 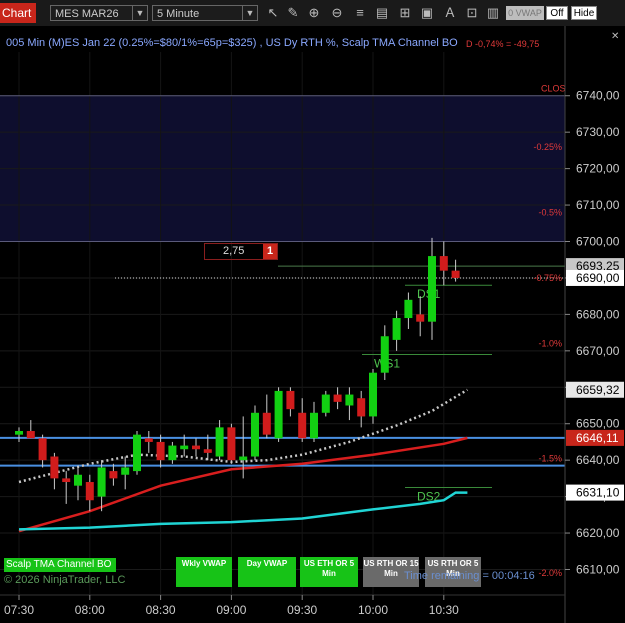 What do you see at coordinates (598, 569) in the screenshot?
I see `y-tick-label: 6610,00` at bounding box center [598, 569].